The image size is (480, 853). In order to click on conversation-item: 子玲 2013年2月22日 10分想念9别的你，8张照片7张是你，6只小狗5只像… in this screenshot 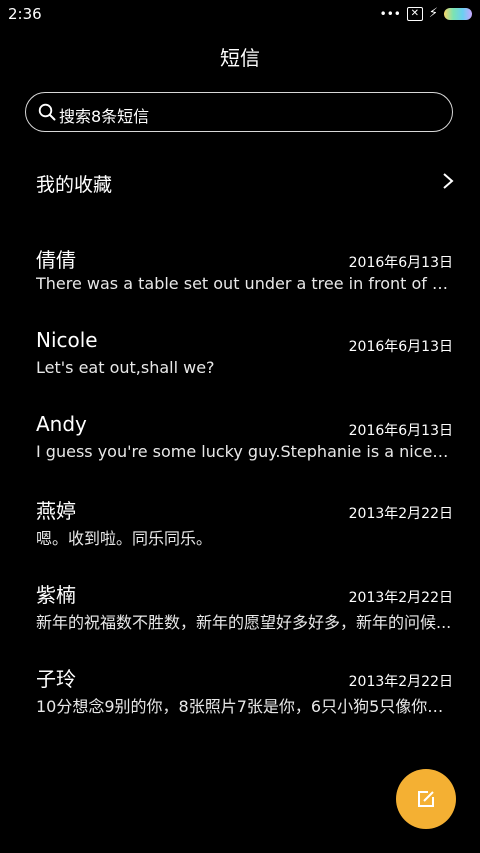, I will do `click(240, 701)`.